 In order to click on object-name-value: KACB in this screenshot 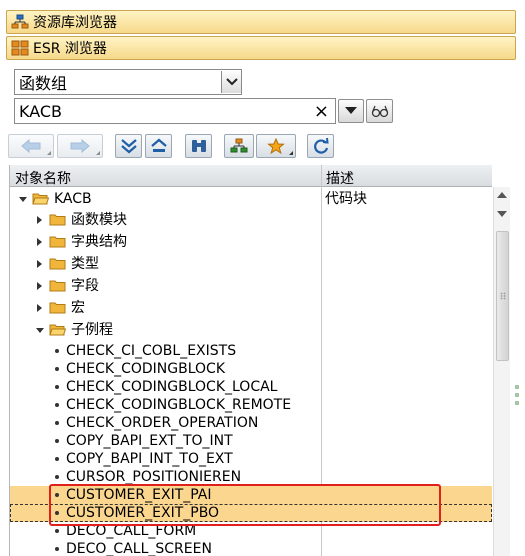, I will do `click(41, 111)`.